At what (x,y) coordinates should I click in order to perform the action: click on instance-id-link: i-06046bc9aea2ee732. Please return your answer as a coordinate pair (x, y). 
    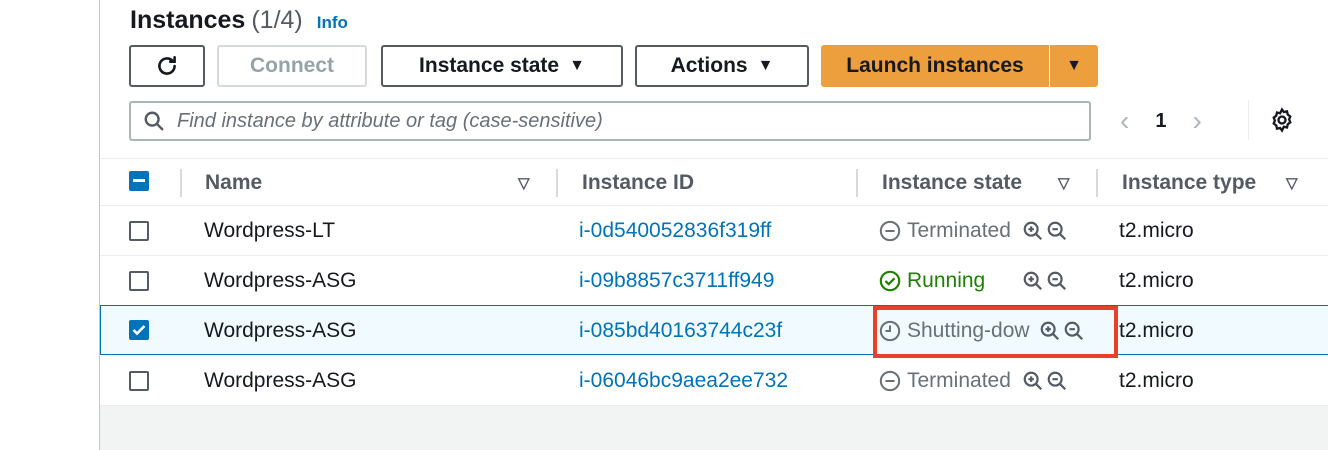
    Looking at the image, I should click on (683, 381).